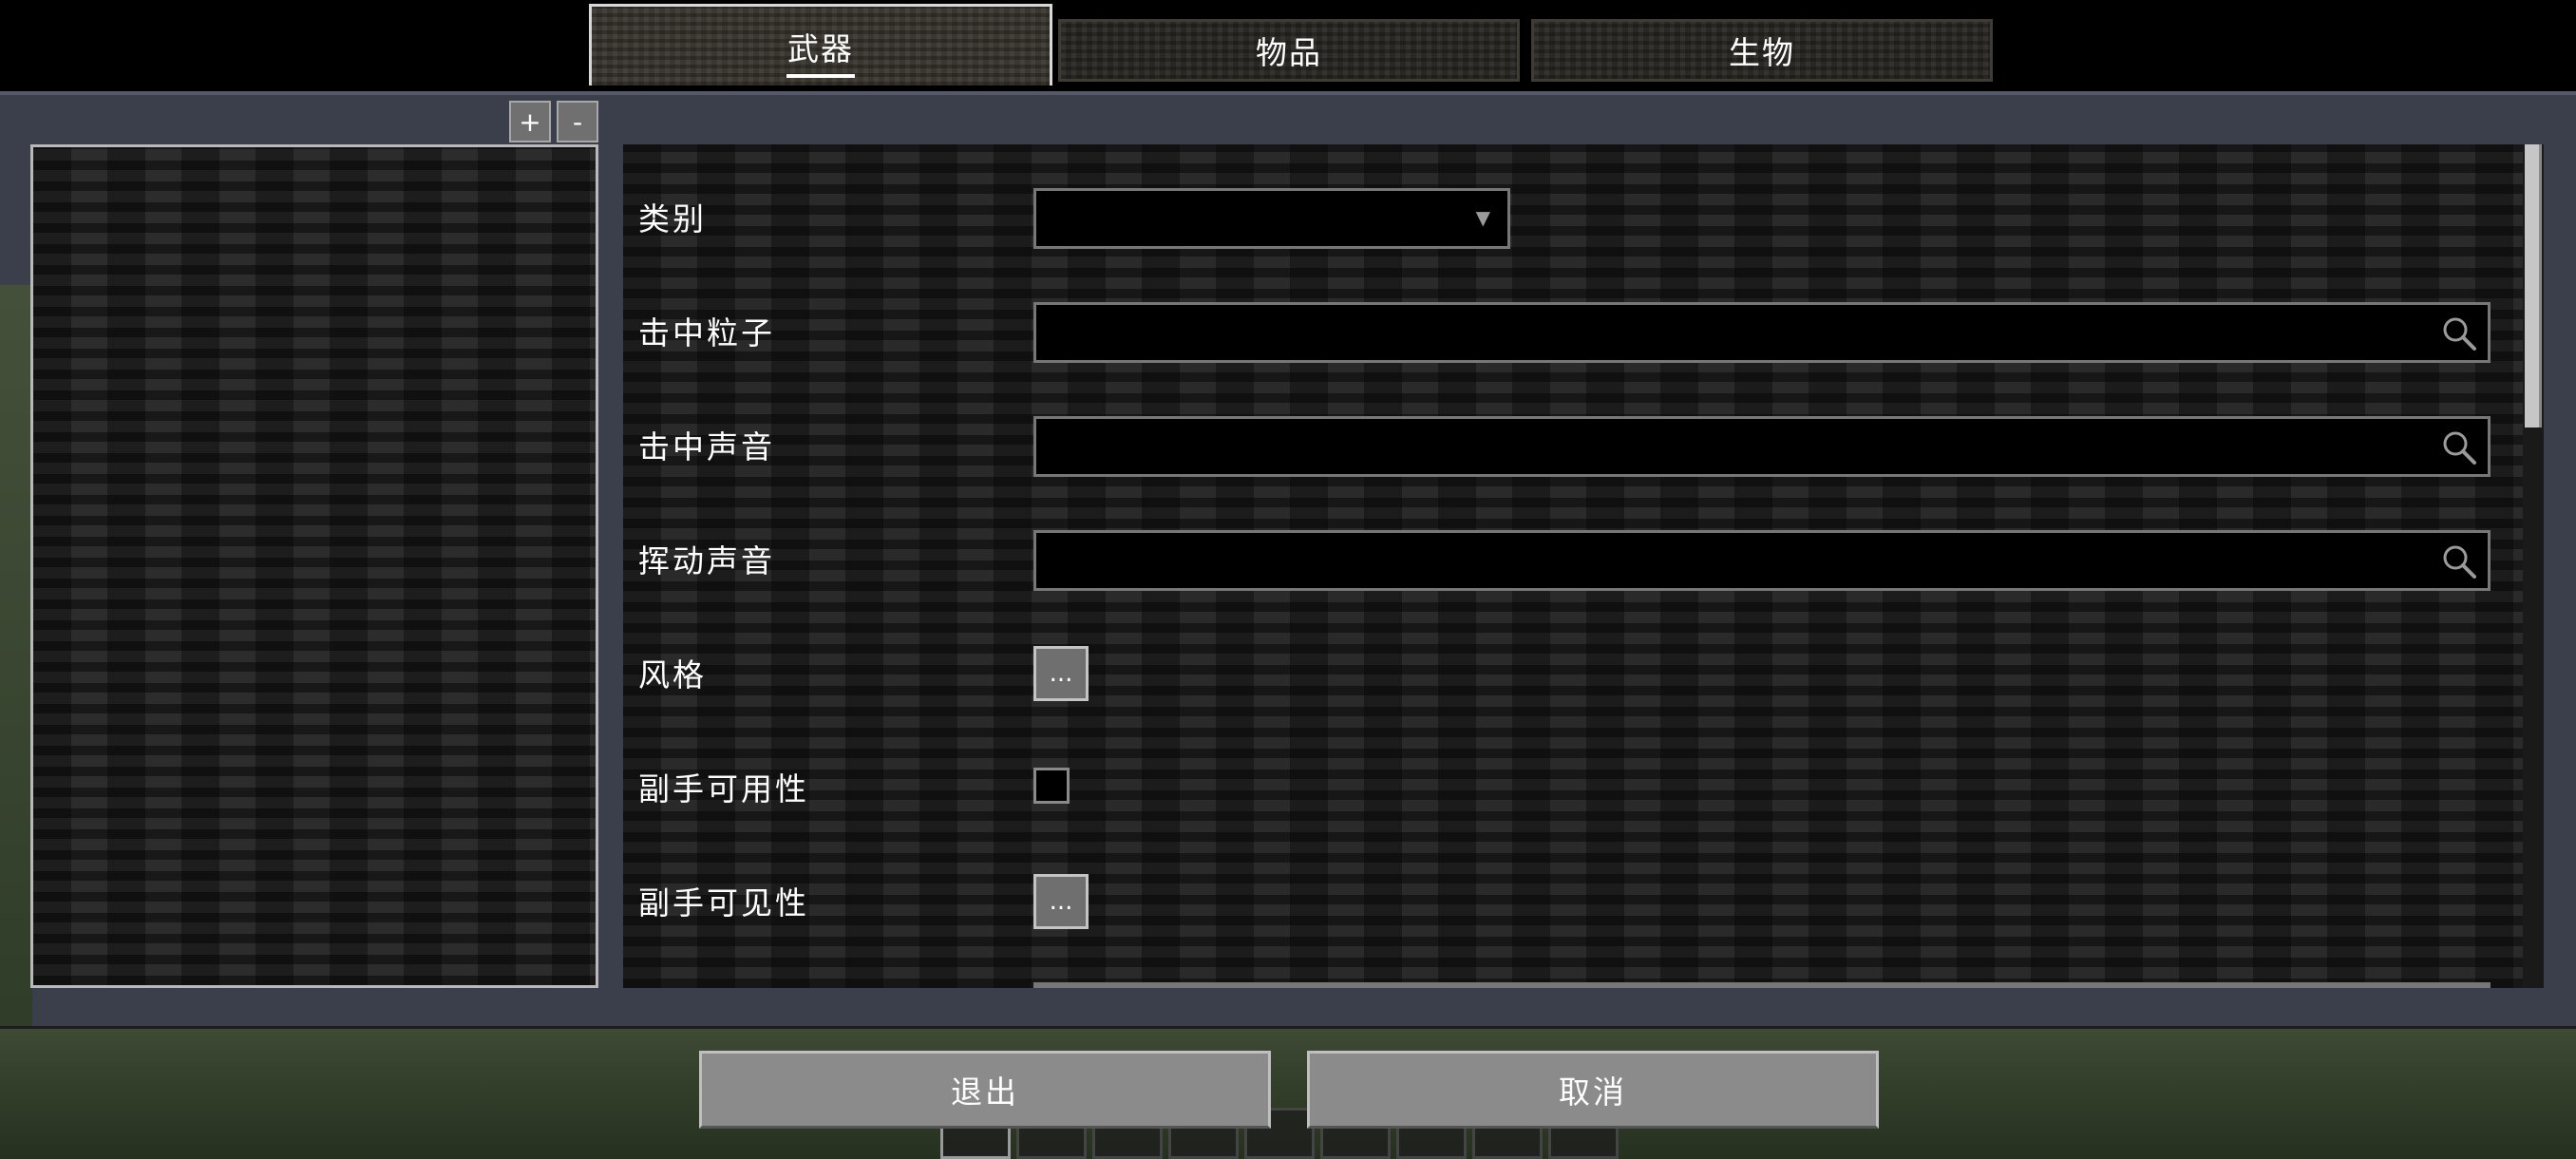 Image resolution: width=2576 pixels, height=1159 pixels. I want to click on tab-label: 物品, so click(1289, 52).